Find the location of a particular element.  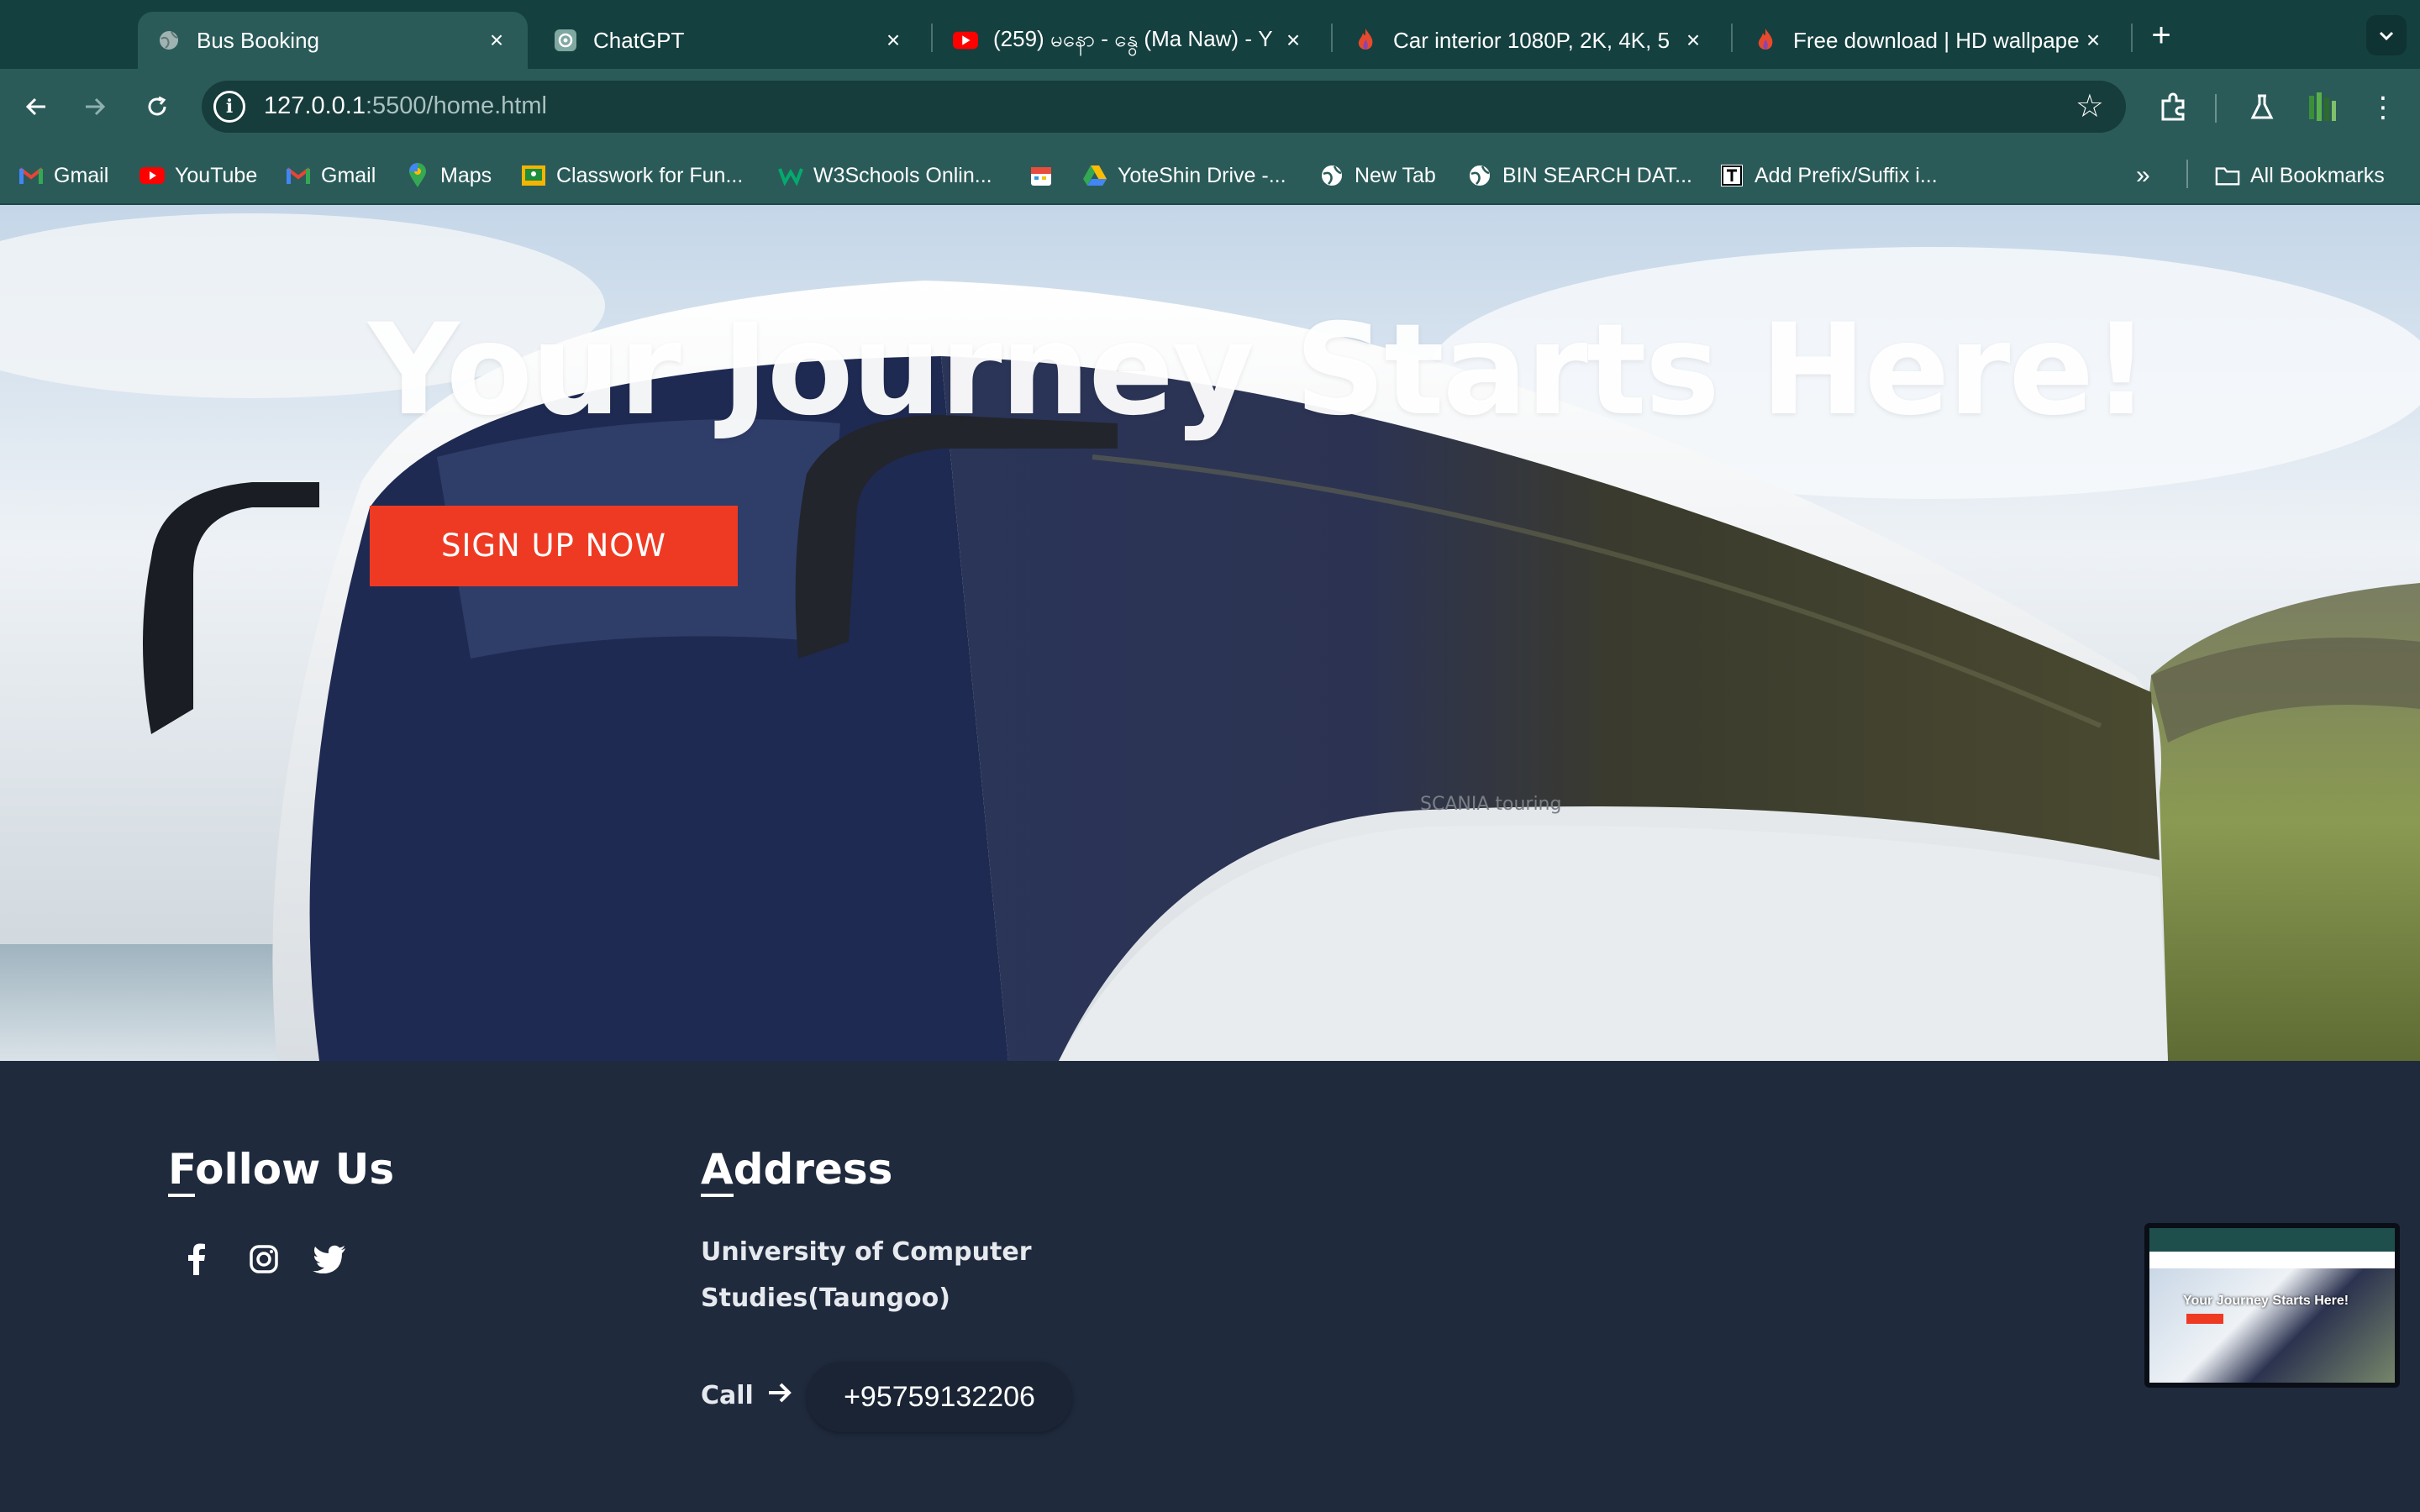

menu-kebab-icon: ⋮ is located at coordinates (2383, 107).